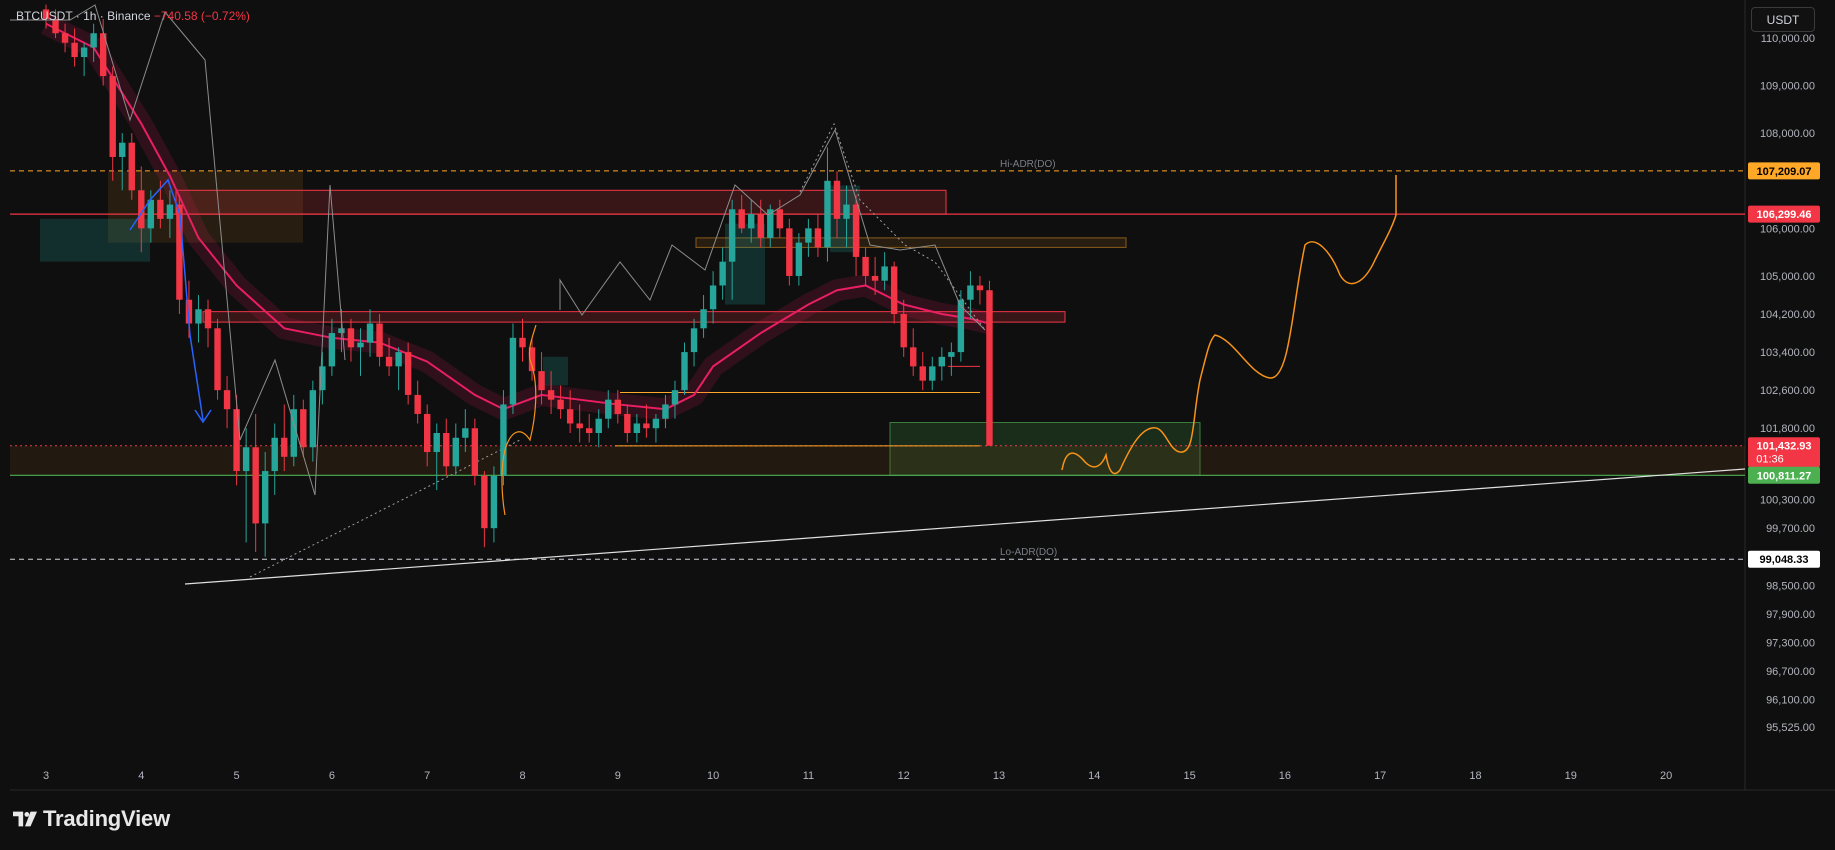 The image size is (1835, 850). What do you see at coordinates (1094, 776) in the screenshot?
I see `time-tick-label: 14` at bounding box center [1094, 776].